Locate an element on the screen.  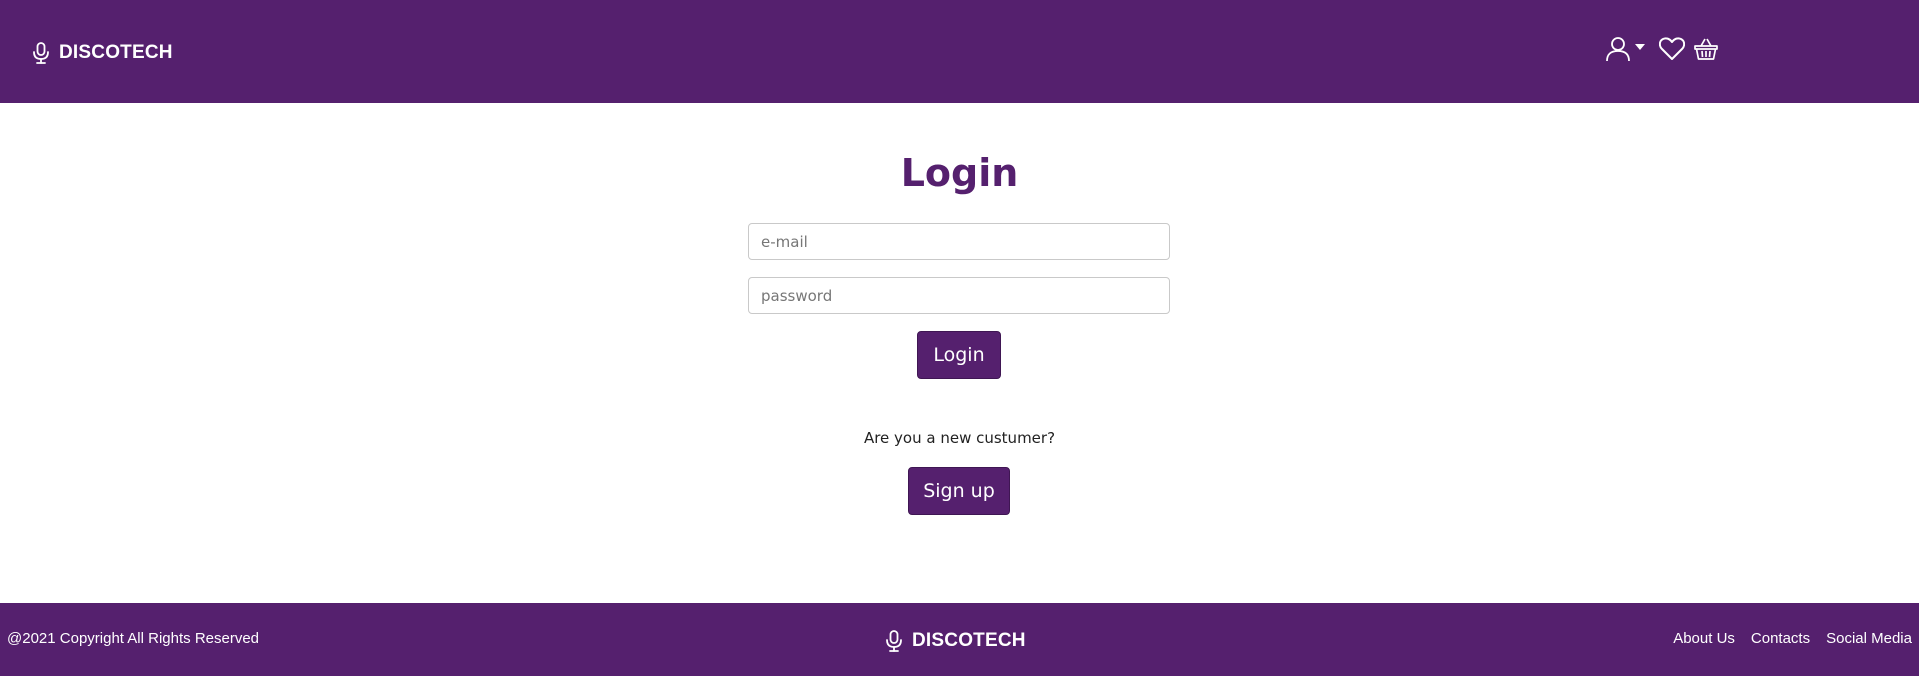
header-actions is located at coordinates (1662, 49).